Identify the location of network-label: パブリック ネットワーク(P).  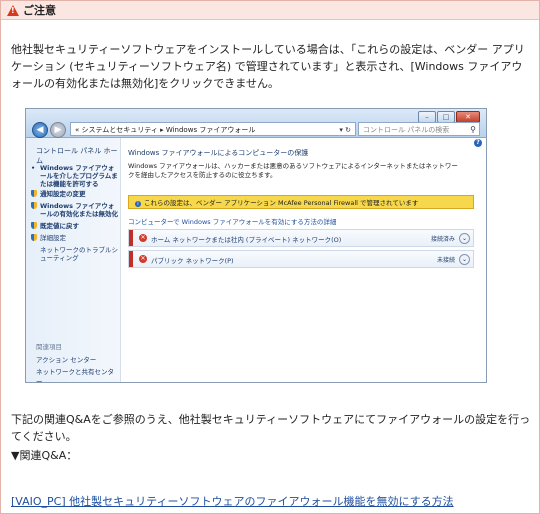
(192, 261).